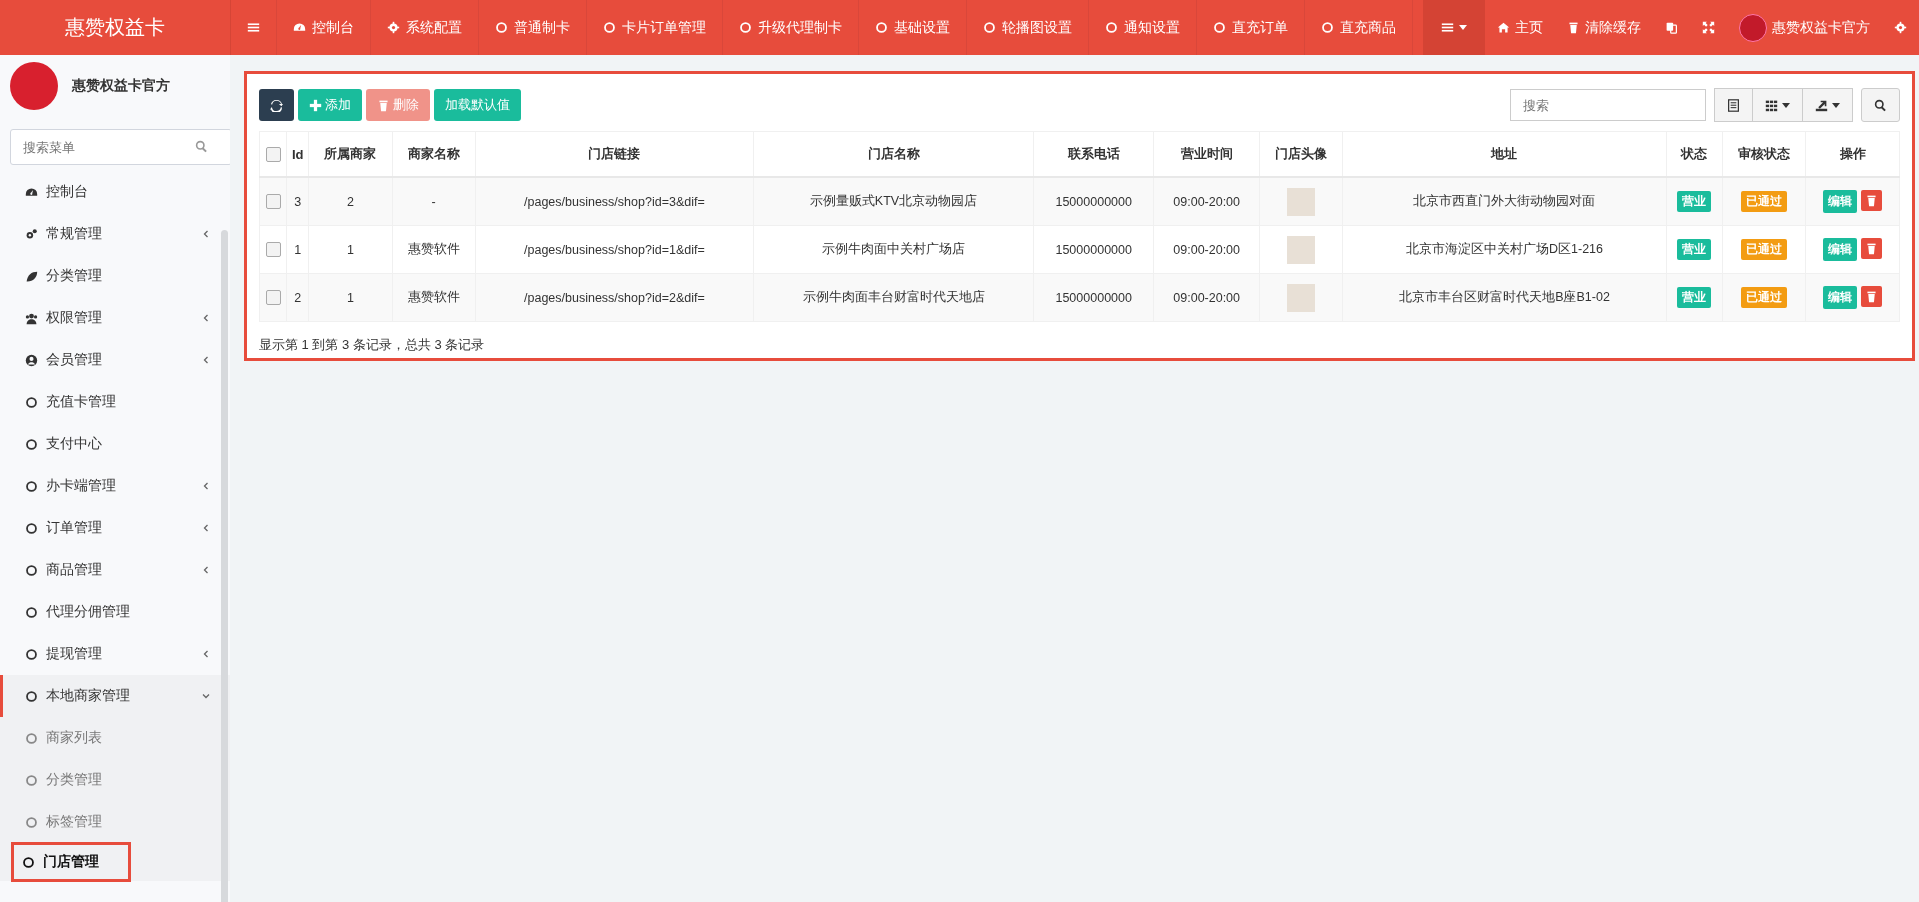 The height and width of the screenshot is (902, 1919). I want to click on nav-tab: 控制台, so click(324, 27).